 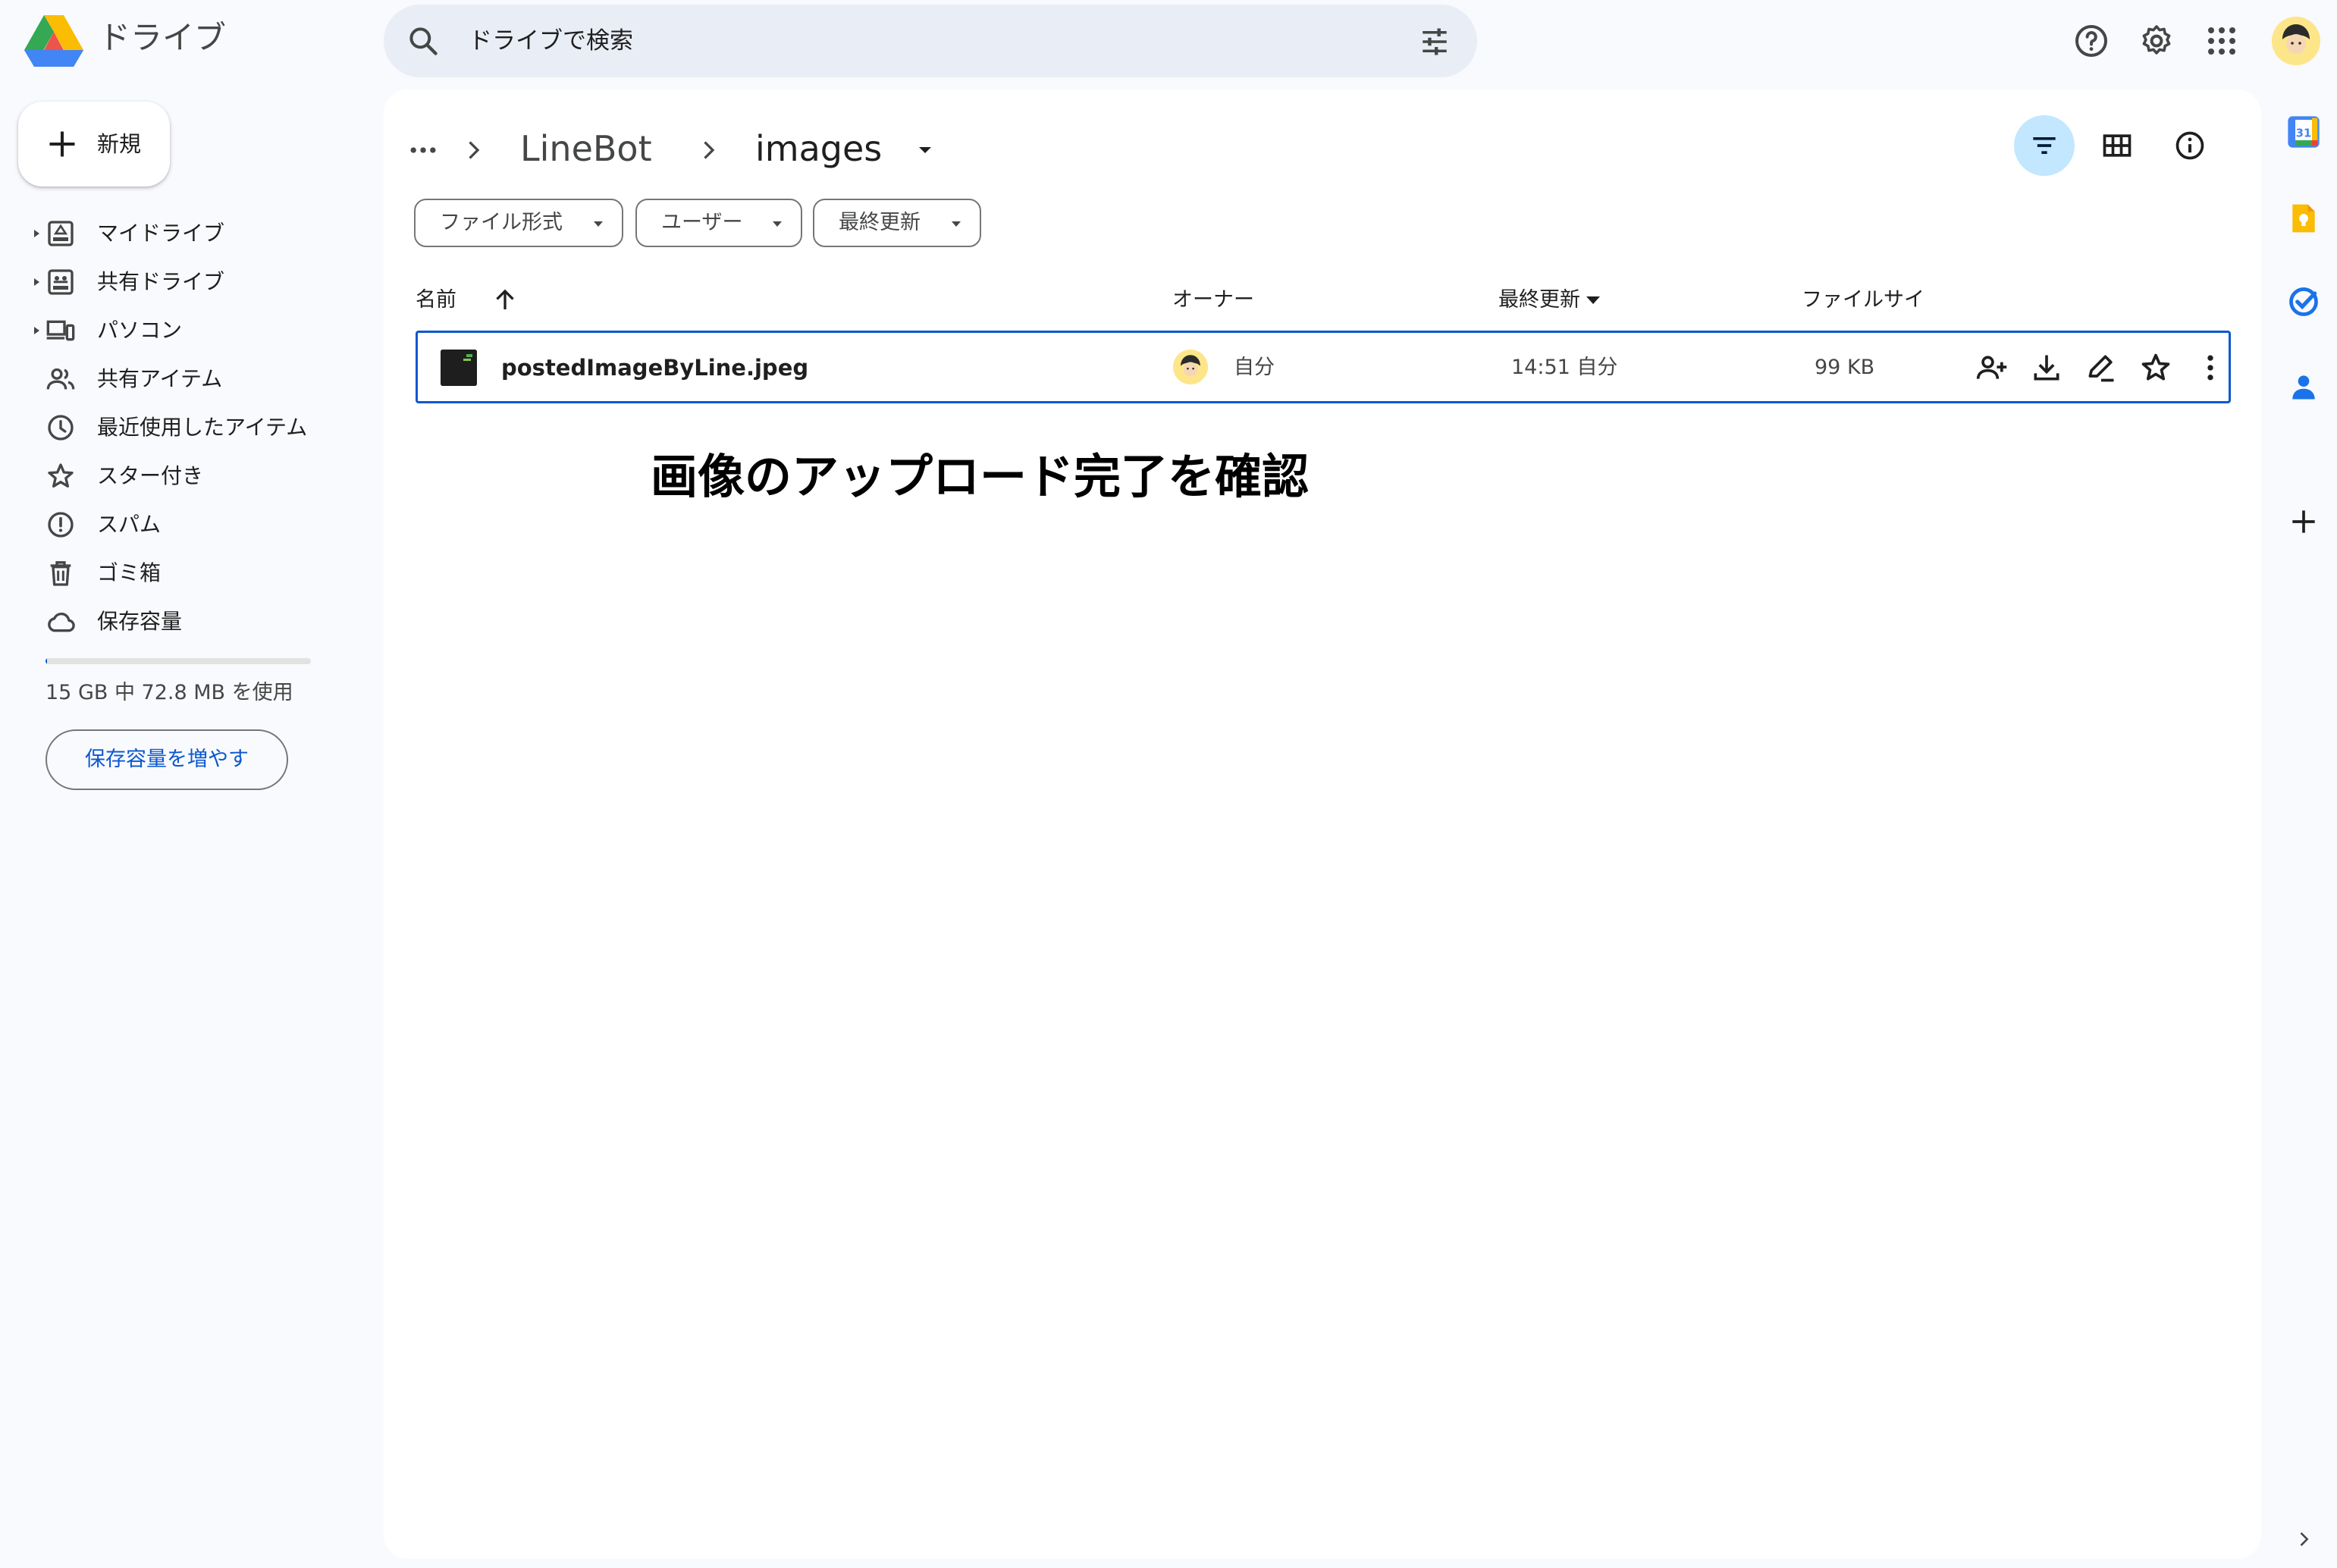 What do you see at coordinates (925, 151) in the screenshot?
I see `folder-dropdown-icon` at bounding box center [925, 151].